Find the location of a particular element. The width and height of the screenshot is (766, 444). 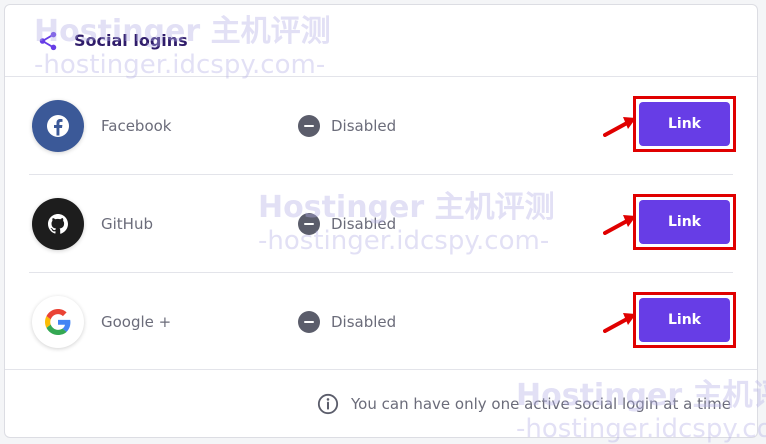

link-github-button: Link is located at coordinates (684, 221).